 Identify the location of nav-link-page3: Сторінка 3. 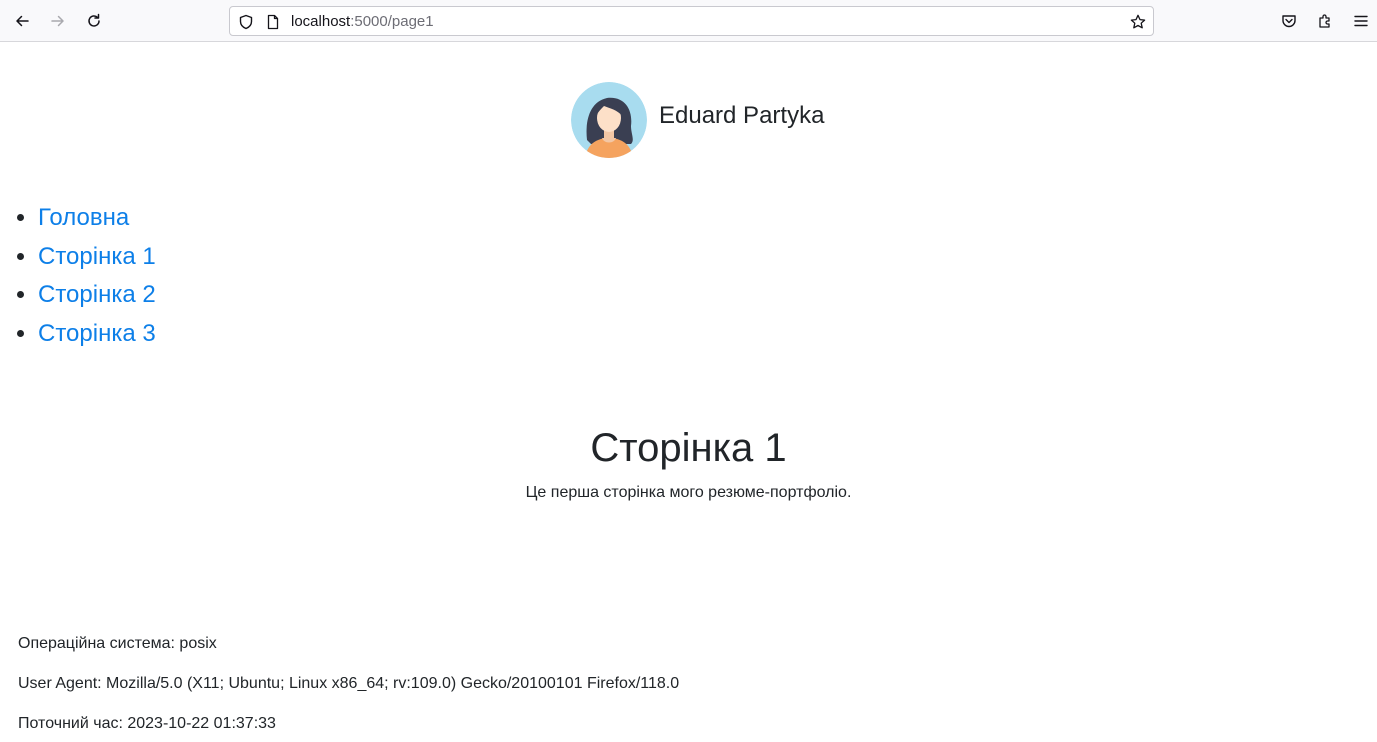
(97, 333).